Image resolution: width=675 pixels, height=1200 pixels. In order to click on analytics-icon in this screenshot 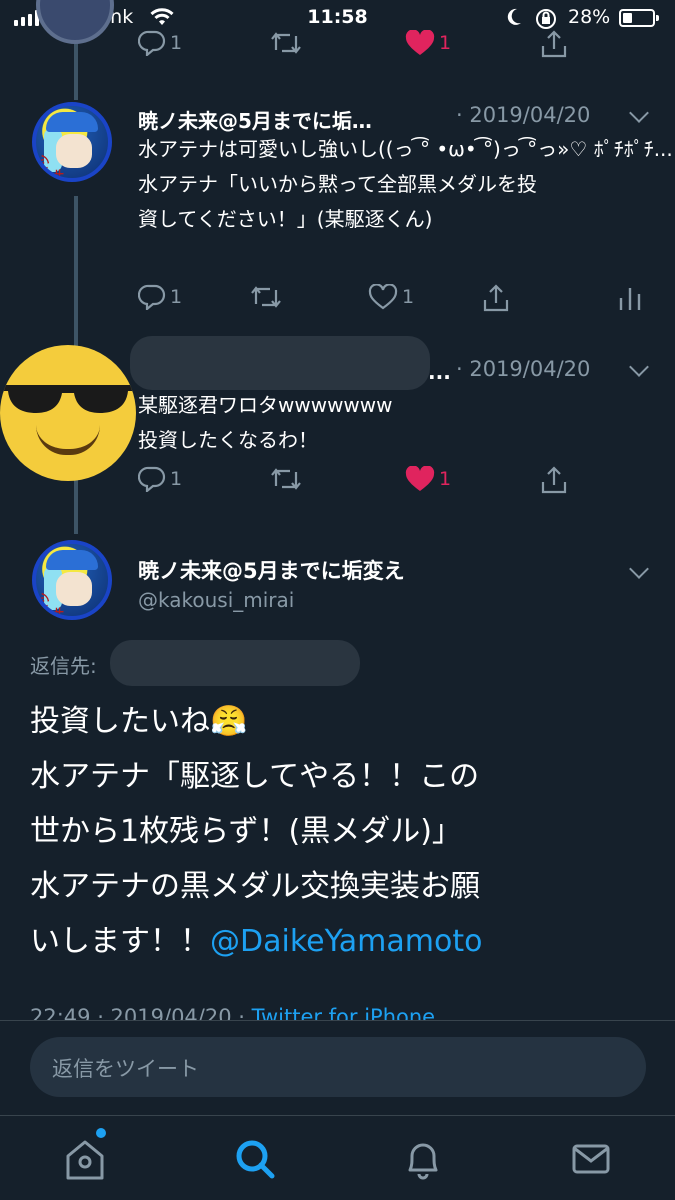, I will do `click(630, 299)`.